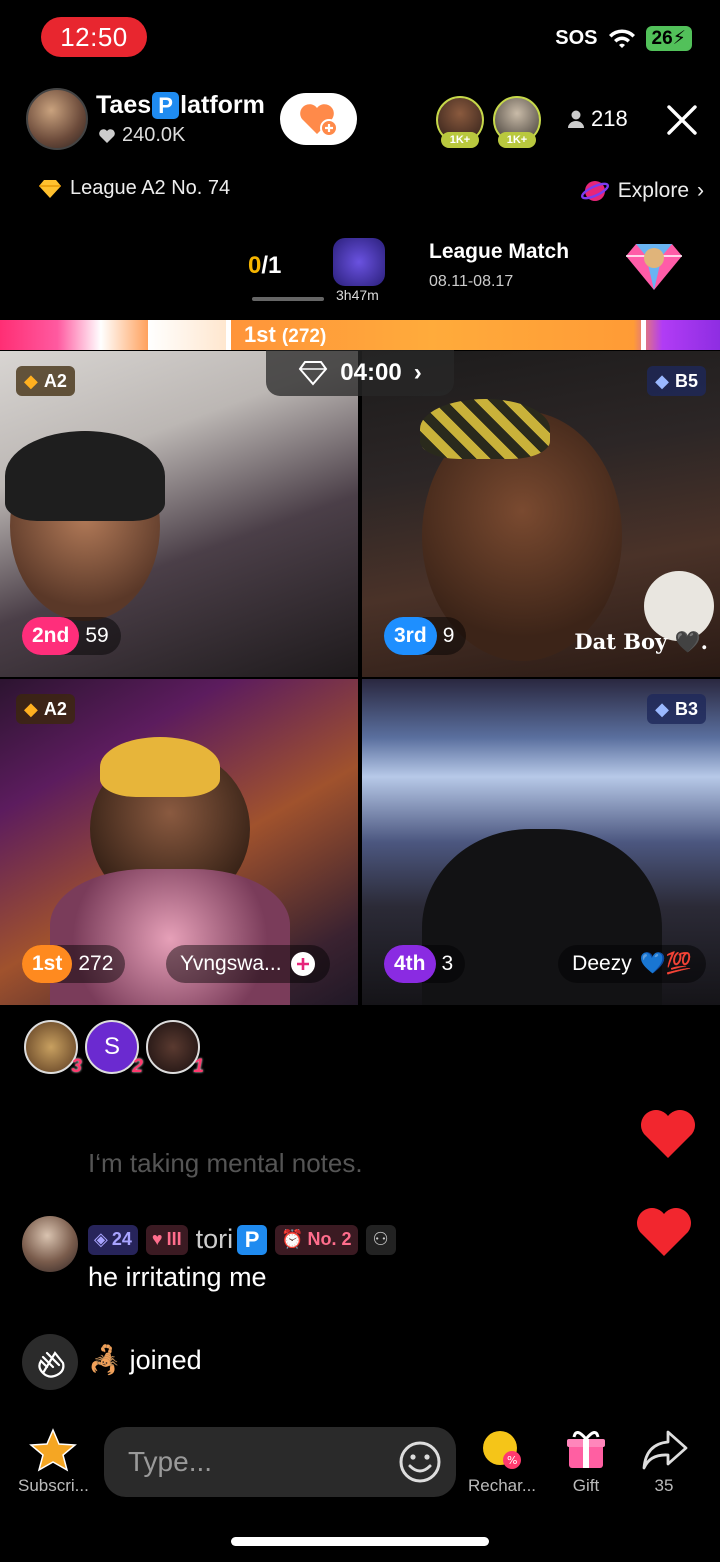 Image resolution: width=720 pixels, height=1562 pixels. I want to click on match-score: 0/1, so click(264, 266).